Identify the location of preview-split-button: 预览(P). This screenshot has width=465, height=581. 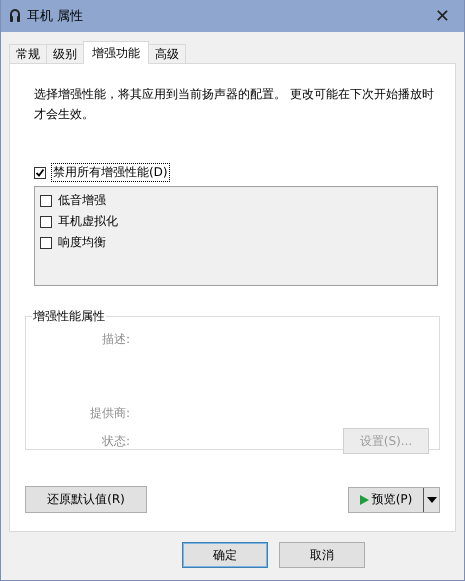
(394, 499).